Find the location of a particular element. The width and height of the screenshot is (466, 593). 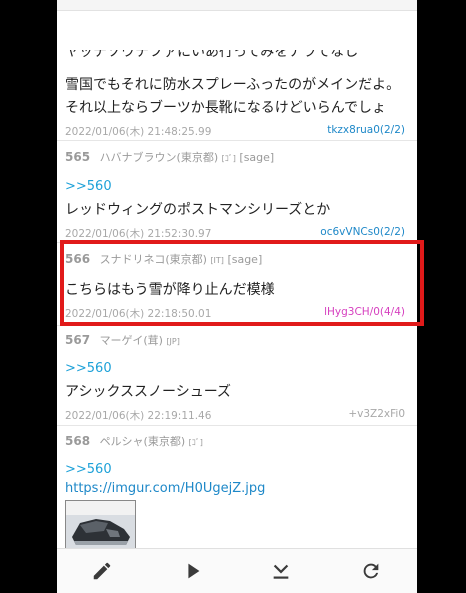

bottom-toolbar is located at coordinates (237, 570).